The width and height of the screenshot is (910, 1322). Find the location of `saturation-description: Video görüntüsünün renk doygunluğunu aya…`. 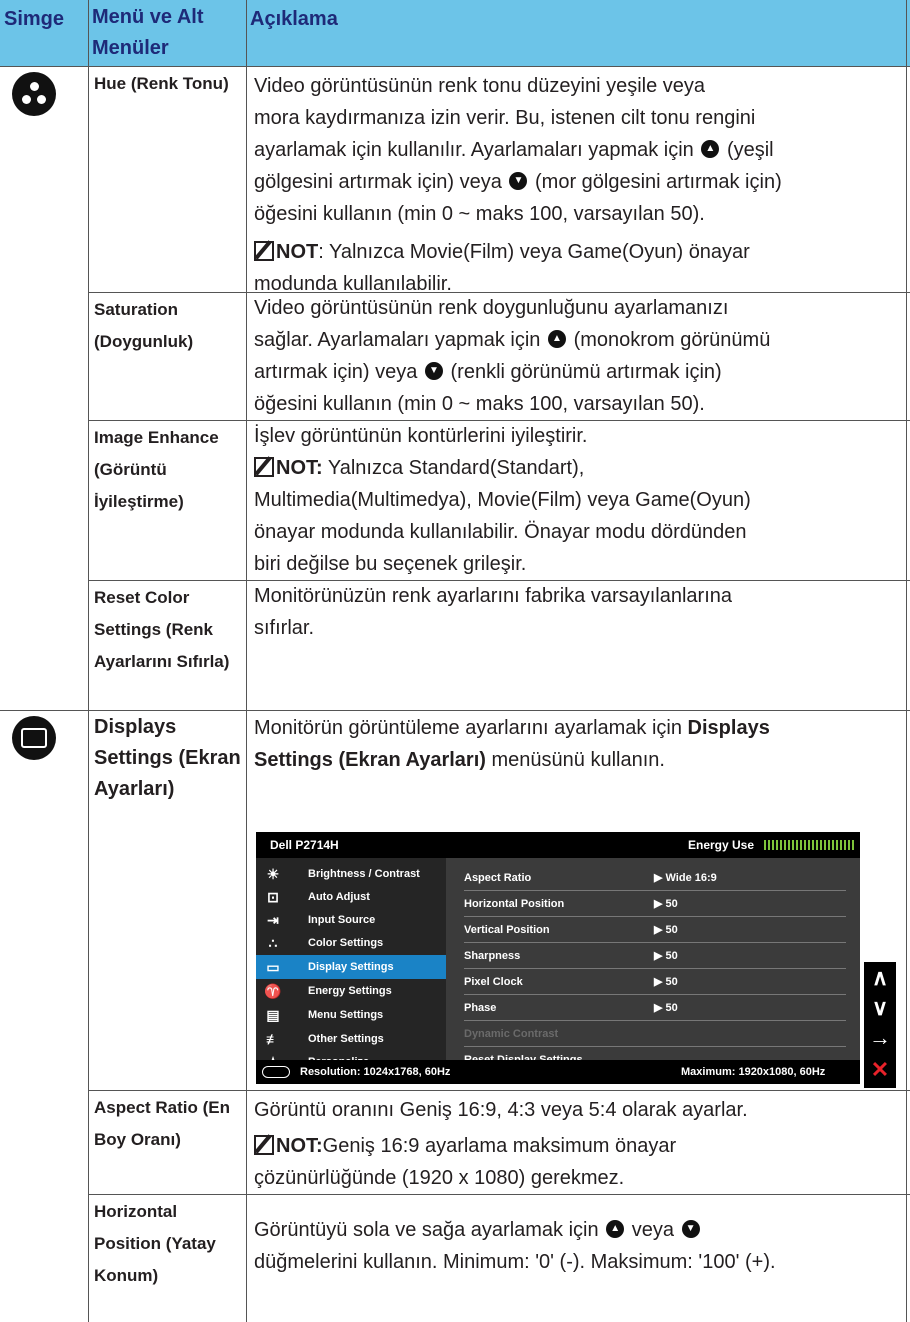

saturation-description: Video görüntüsünün renk doygunluğunu aya… is located at coordinates (512, 356).